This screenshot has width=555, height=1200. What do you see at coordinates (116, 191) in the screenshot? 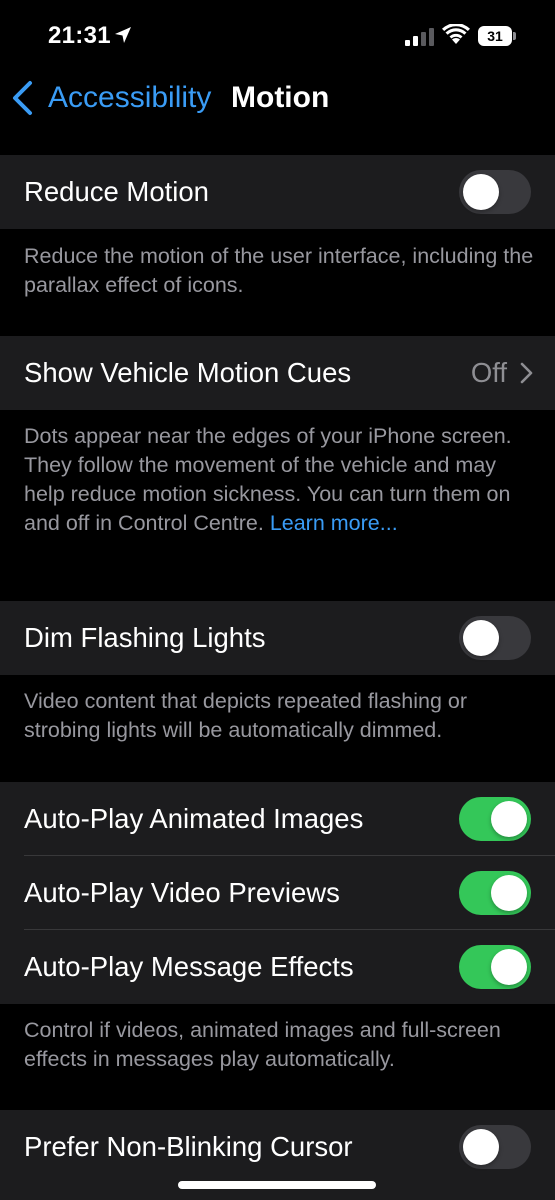
I see `reduce-motion-label: Reduce Motion` at bounding box center [116, 191].